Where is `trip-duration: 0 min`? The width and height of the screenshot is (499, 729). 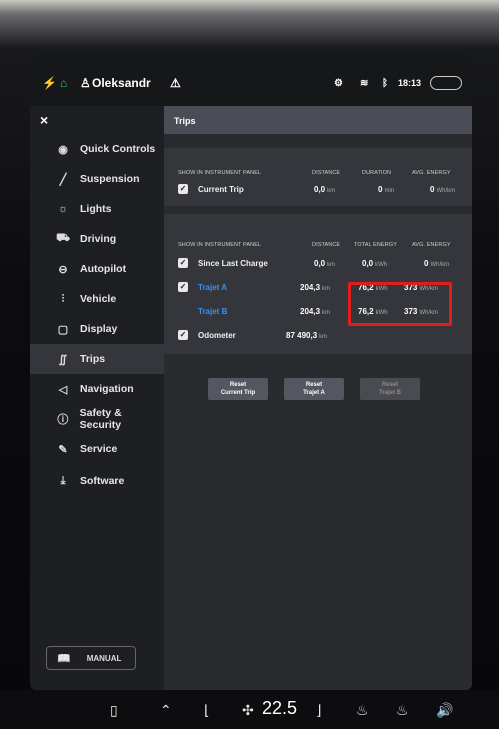
trip-duration: 0 min is located at coordinates (386, 189).